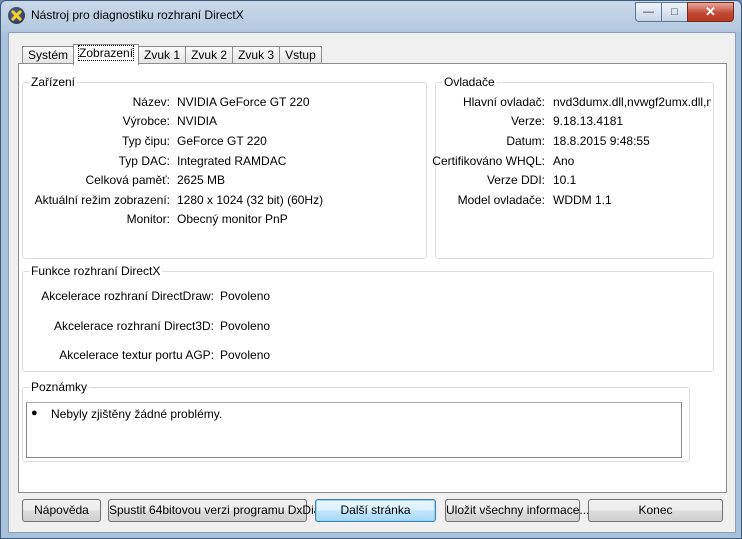 This screenshot has height=539, width=742. I want to click on driver-version-value: 9.18.13.4181, so click(588, 121).